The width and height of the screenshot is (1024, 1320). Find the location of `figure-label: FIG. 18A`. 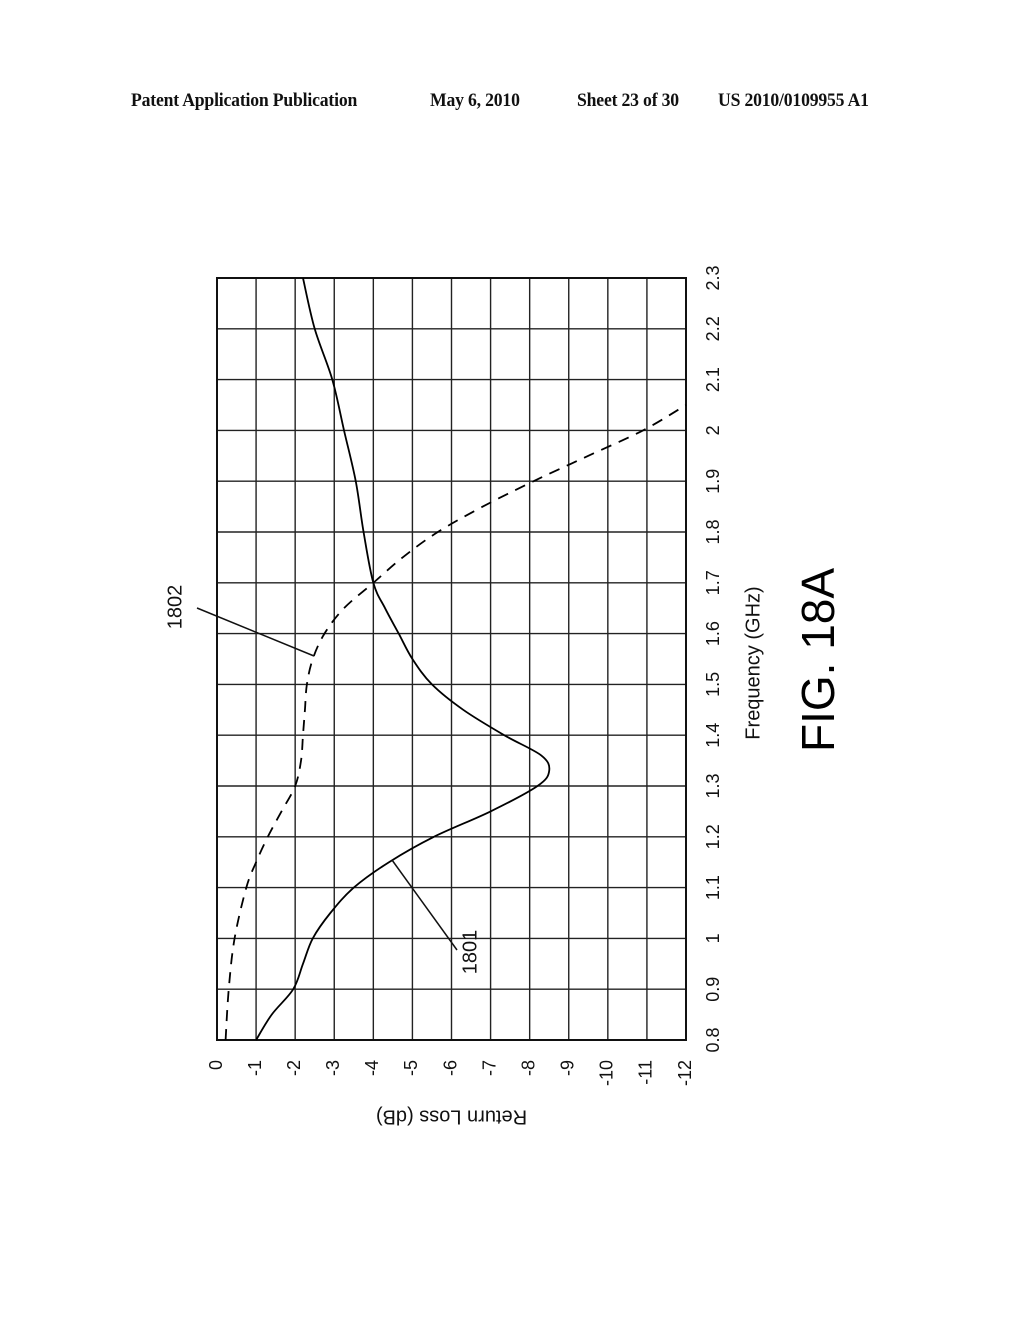

figure-label: FIG. 18A is located at coordinates (818, 660).